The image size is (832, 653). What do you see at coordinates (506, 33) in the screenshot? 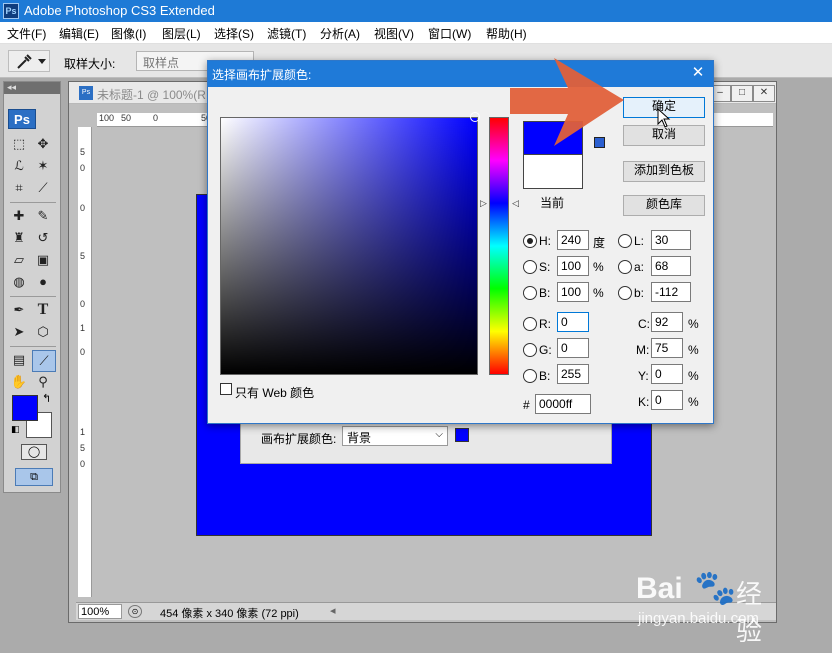
I see `menu-help: 帮助(H)` at bounding box center [506, 33].